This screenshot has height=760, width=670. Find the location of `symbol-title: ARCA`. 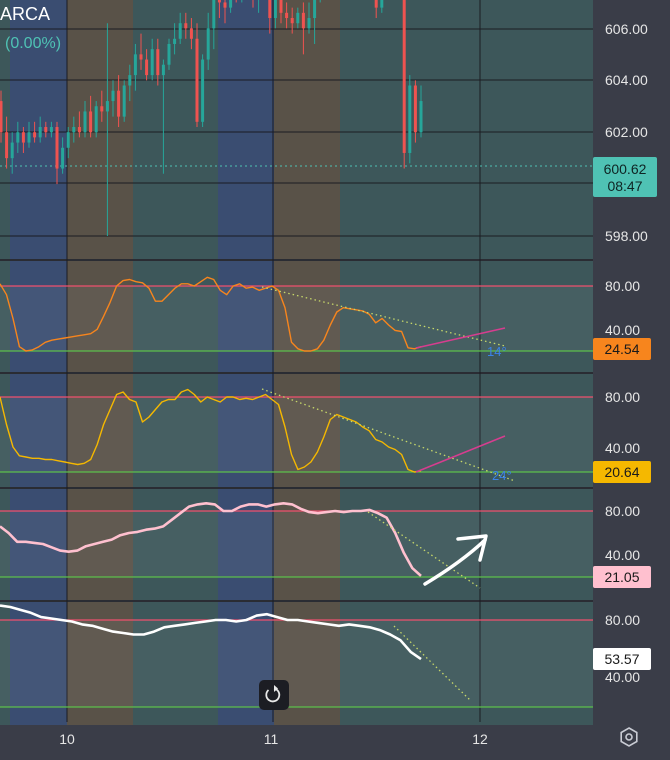

symbol-title: ARCA is located at coordinates (25, 14).